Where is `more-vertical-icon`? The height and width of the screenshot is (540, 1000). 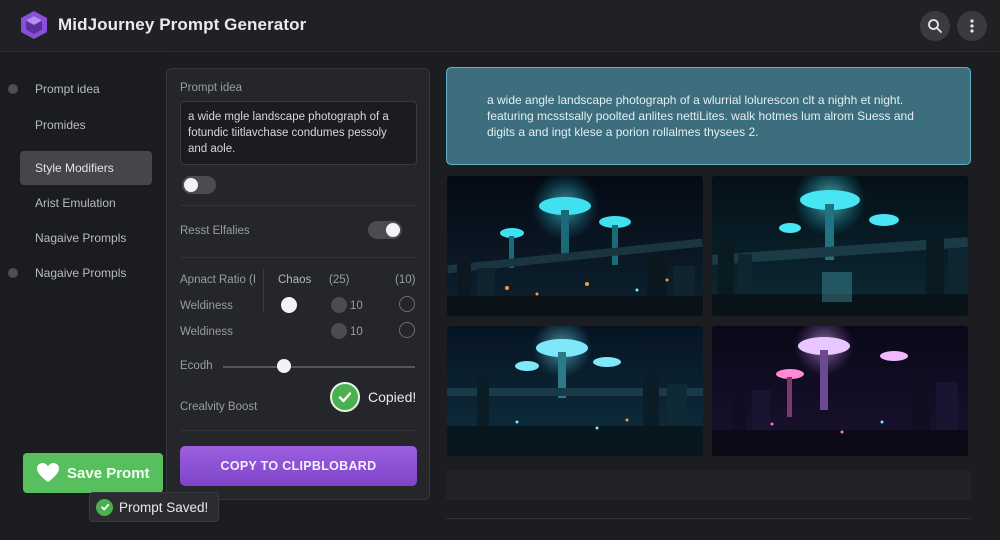 more-vertical-icon is located at coordinates (972, 26).